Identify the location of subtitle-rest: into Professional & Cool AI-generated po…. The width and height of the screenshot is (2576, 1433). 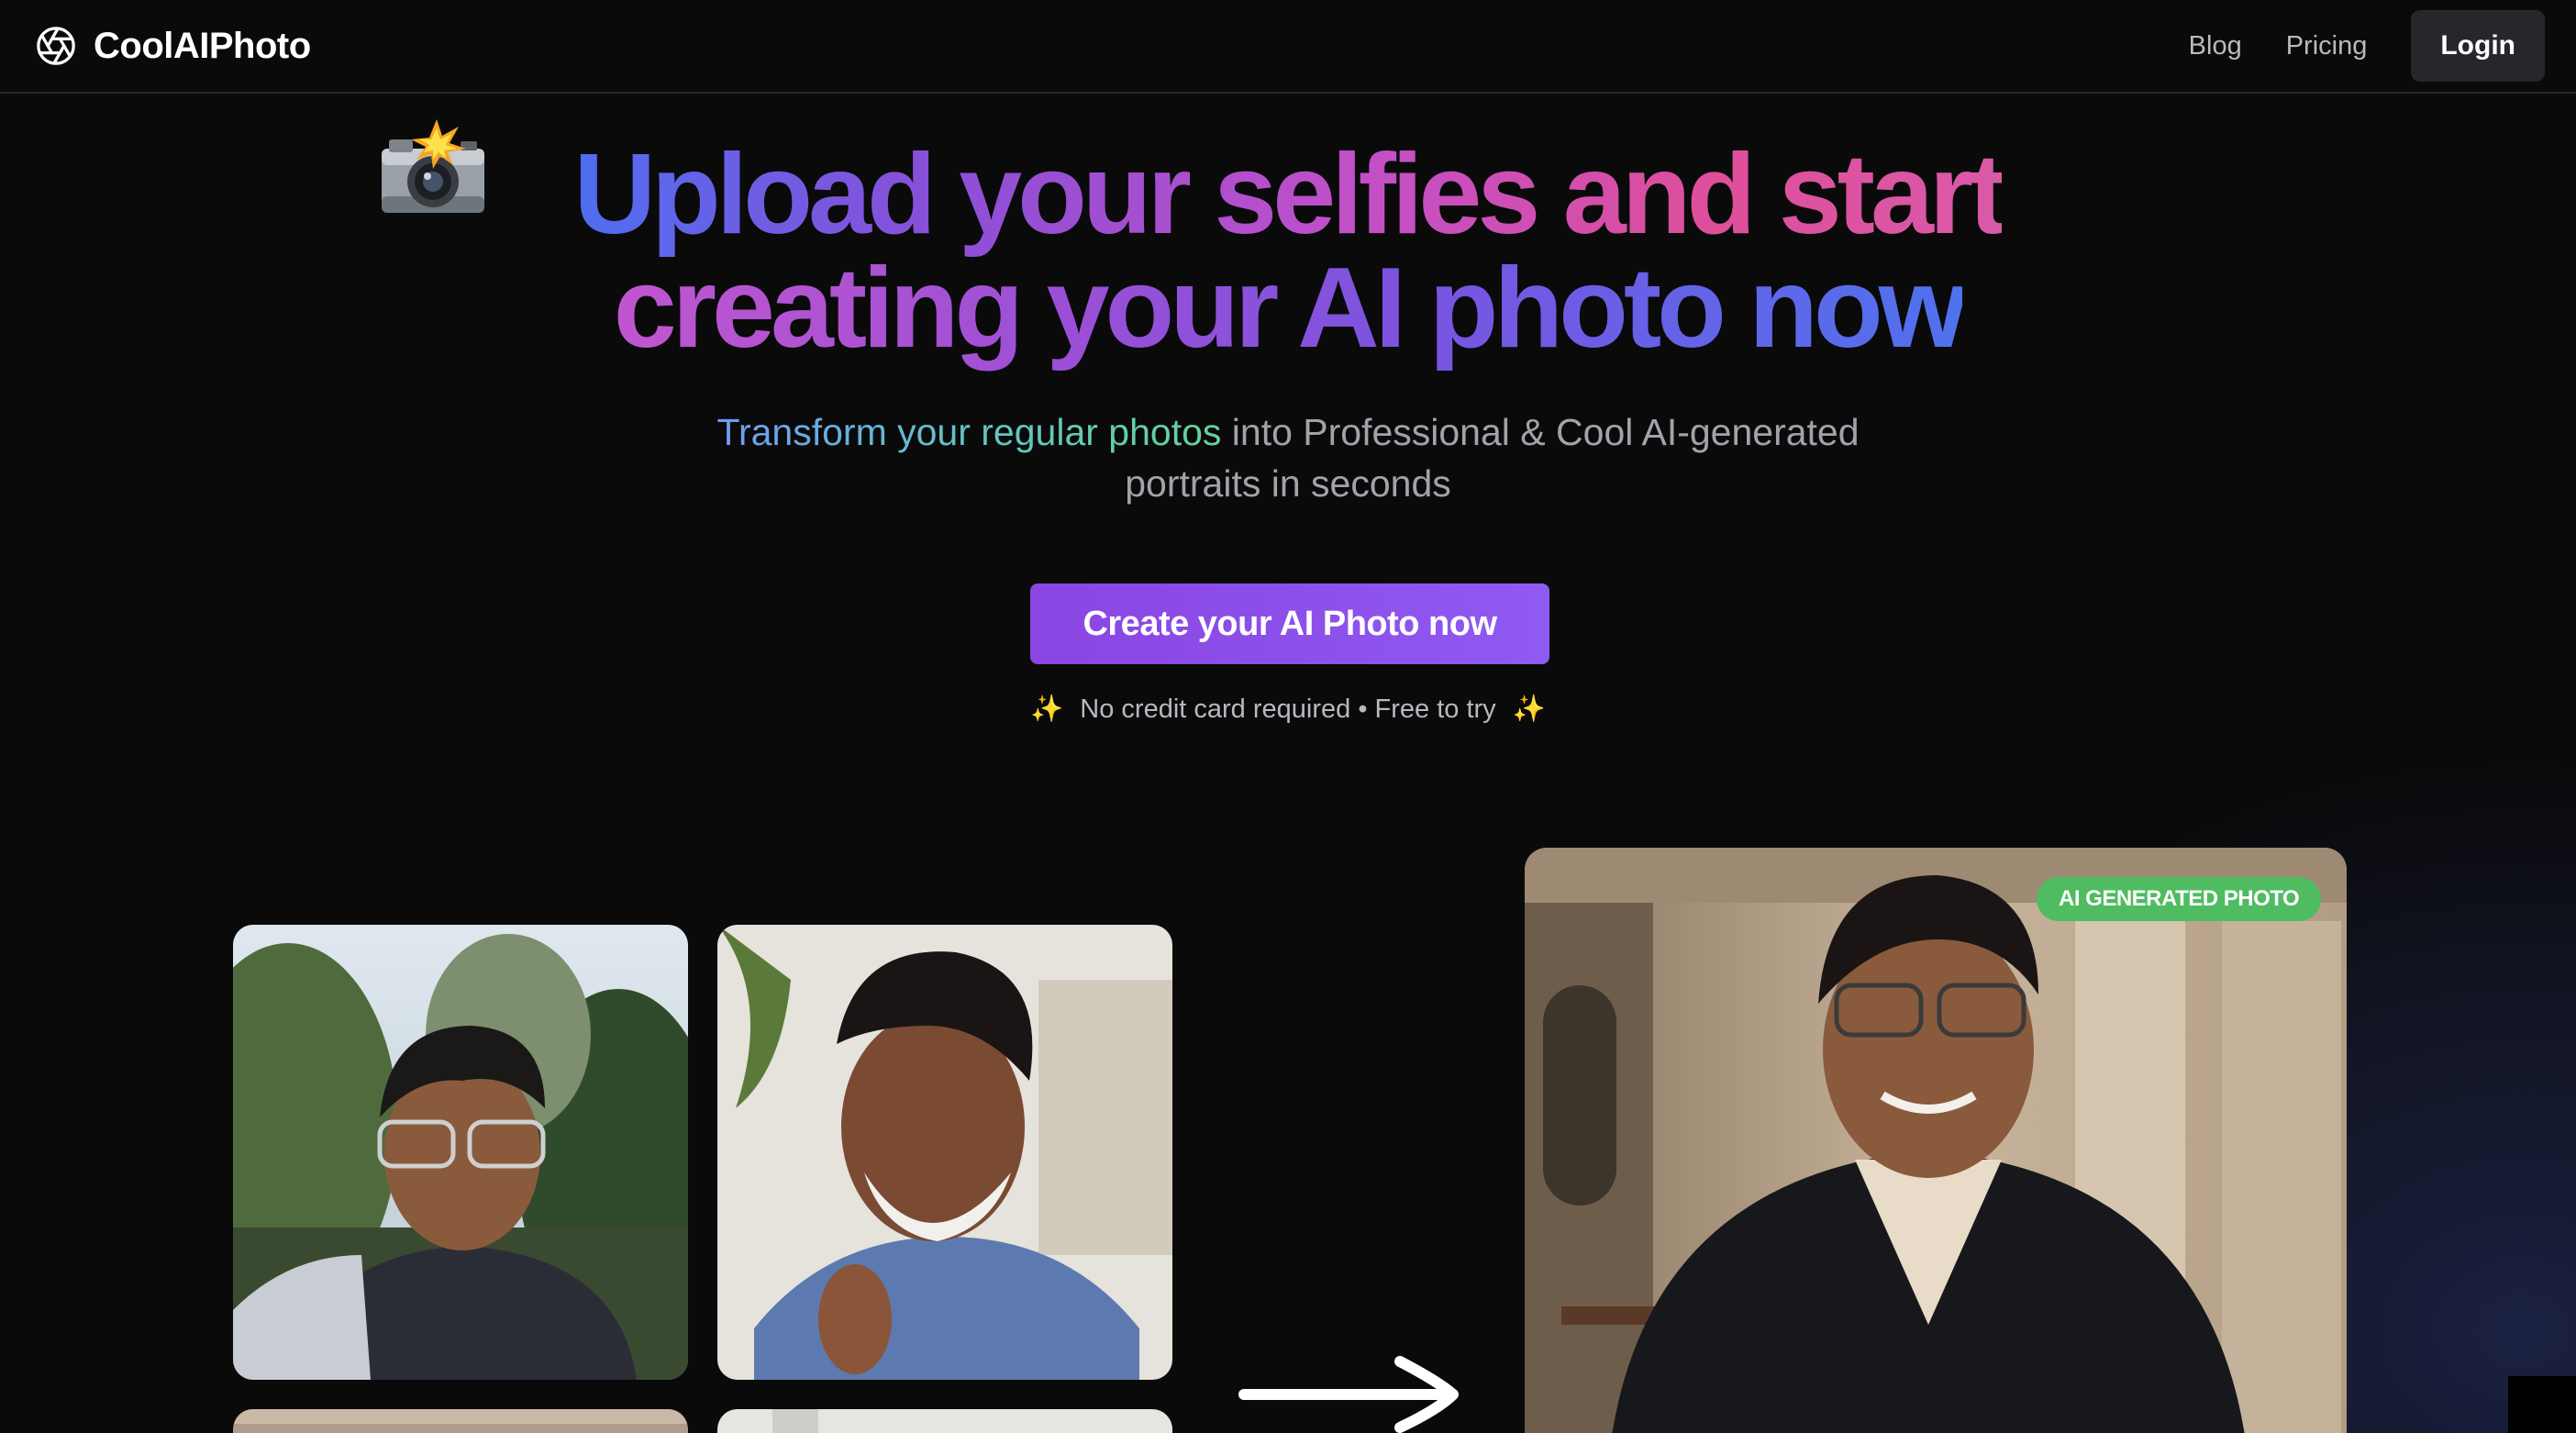
(1492, 458).